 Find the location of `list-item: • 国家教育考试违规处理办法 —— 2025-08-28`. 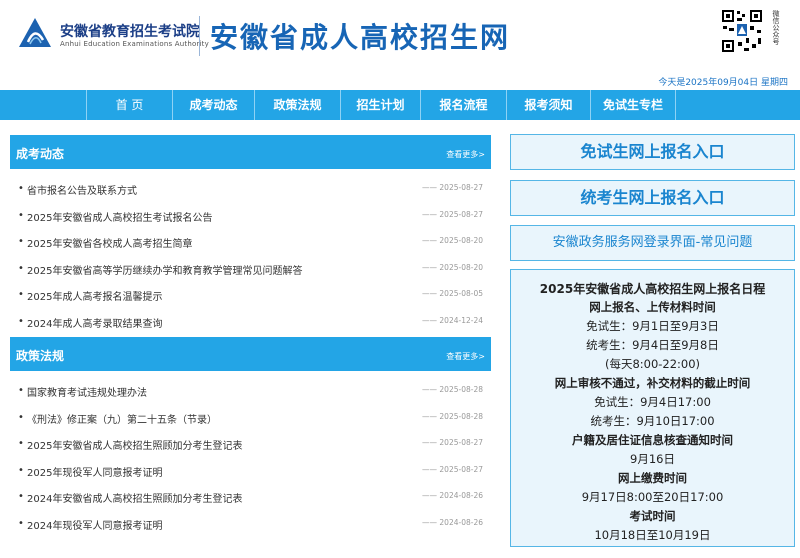

list-item: • 国家教育考试违规处理办法 —— 2025-08-28 is located at coordinates (250, 390).